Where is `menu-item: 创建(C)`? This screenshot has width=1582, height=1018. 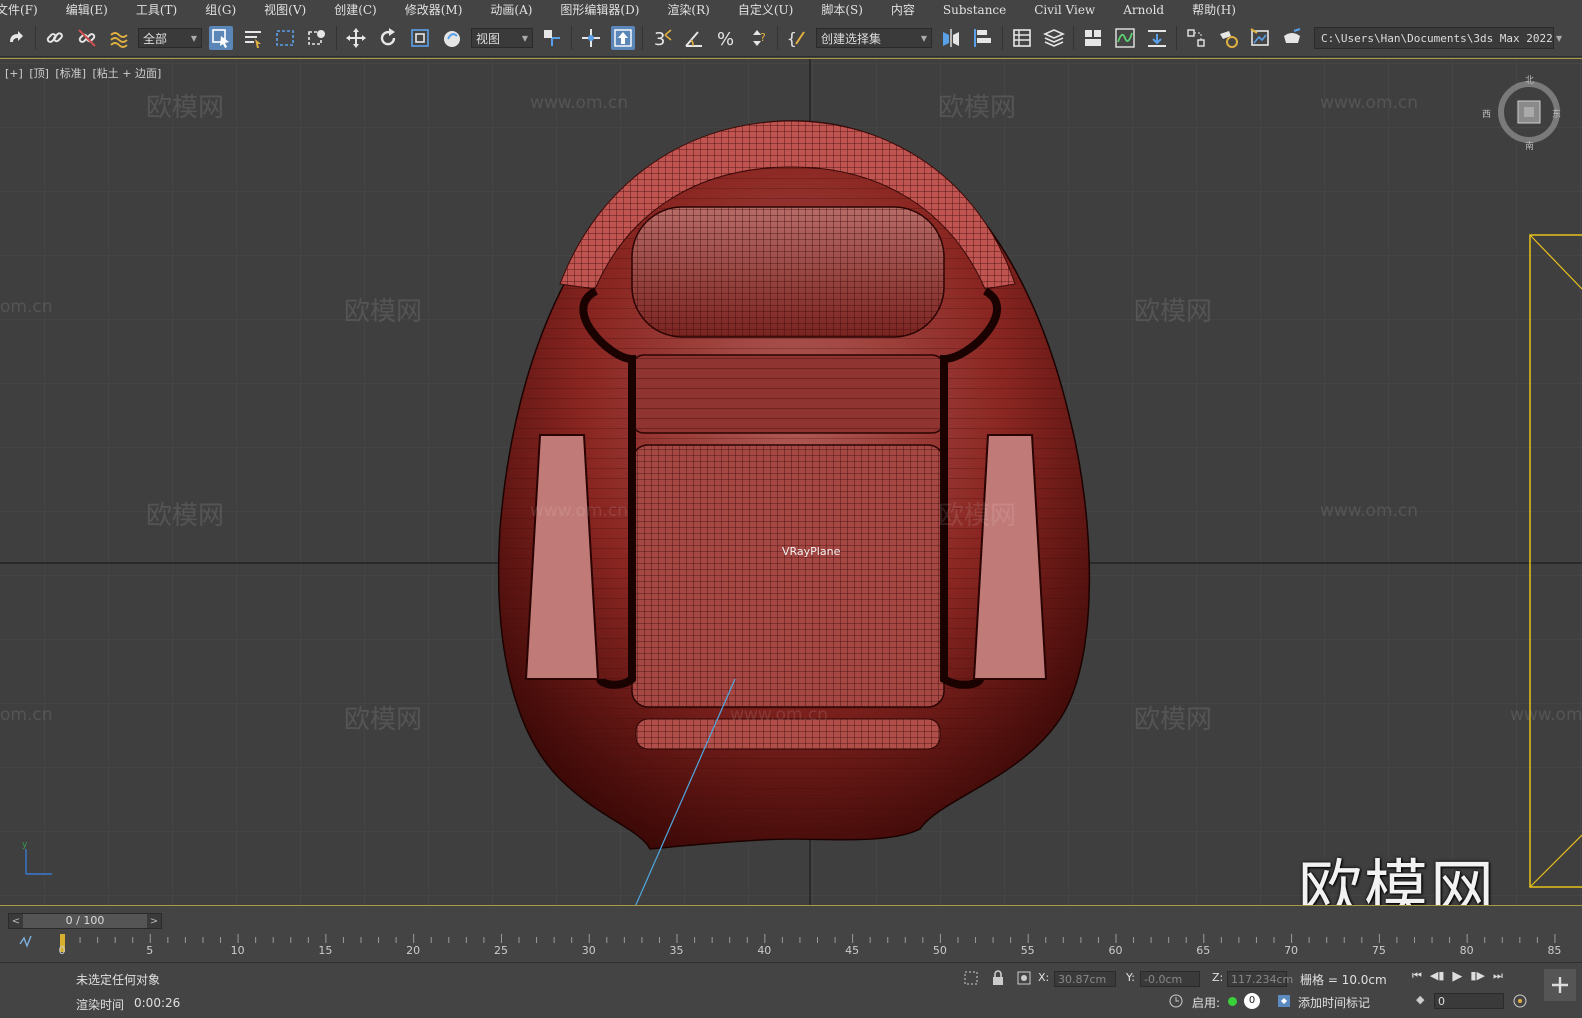
menu-item: 创建(C) is located at coordinates (355, 10).